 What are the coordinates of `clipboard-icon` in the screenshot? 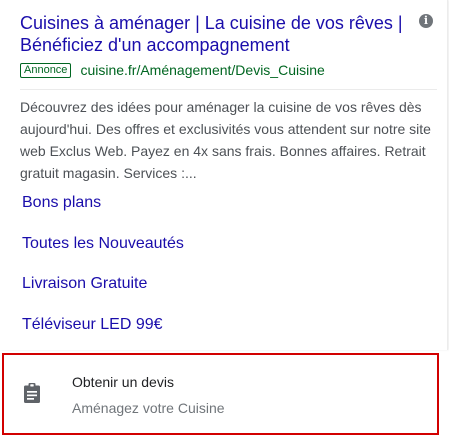 It's located at (32, 393).